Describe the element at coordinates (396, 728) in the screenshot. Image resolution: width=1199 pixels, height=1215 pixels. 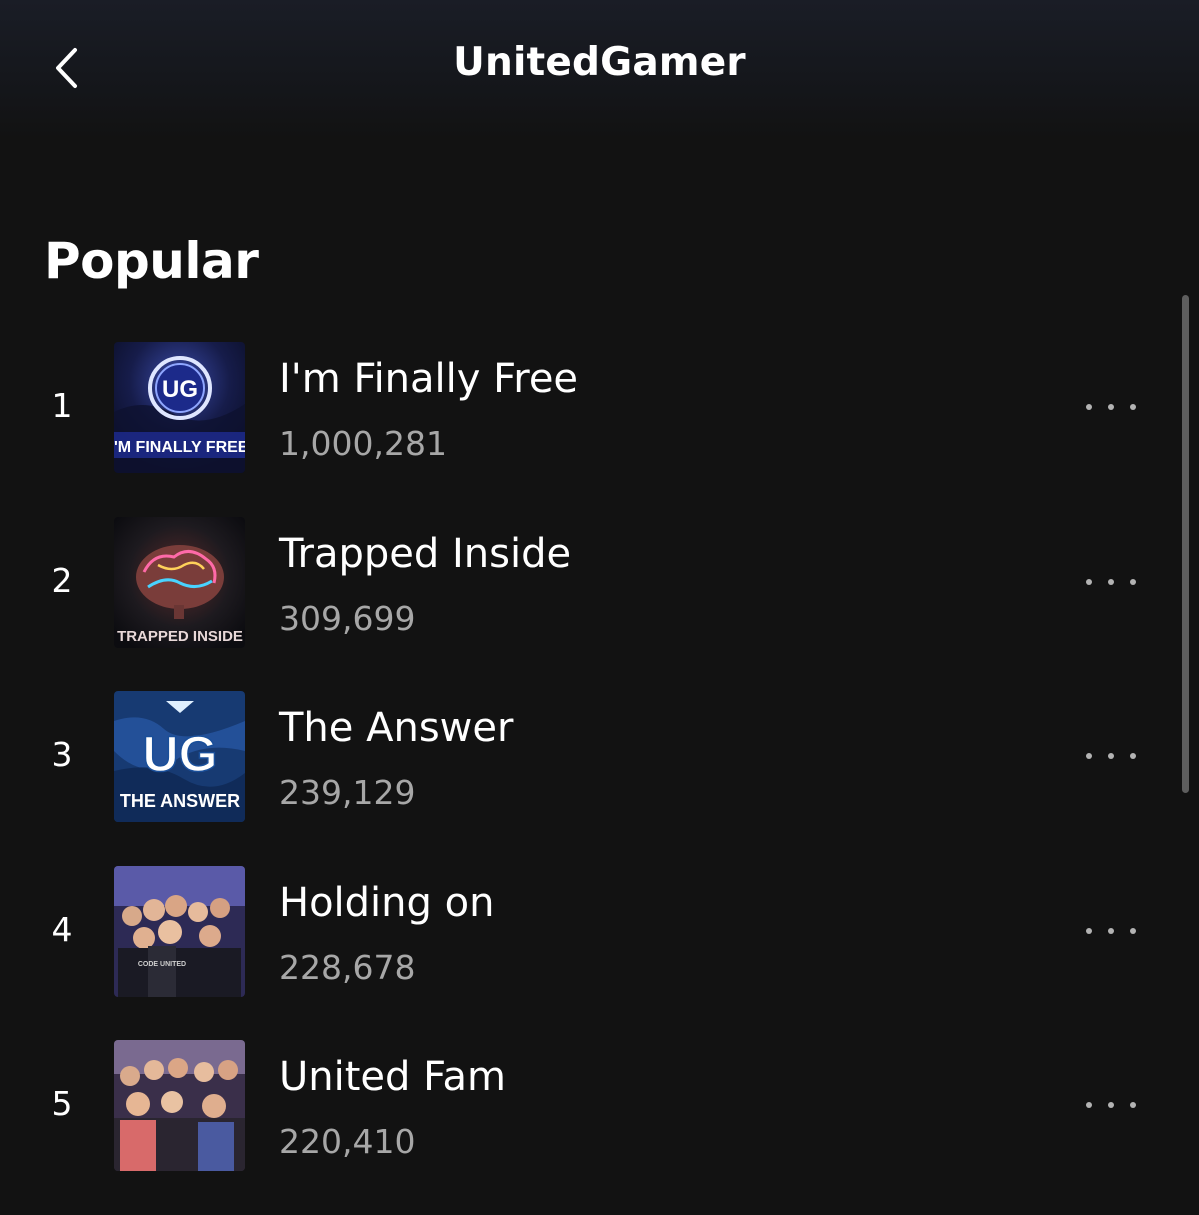
I see `track-title: The Answer` at that location.